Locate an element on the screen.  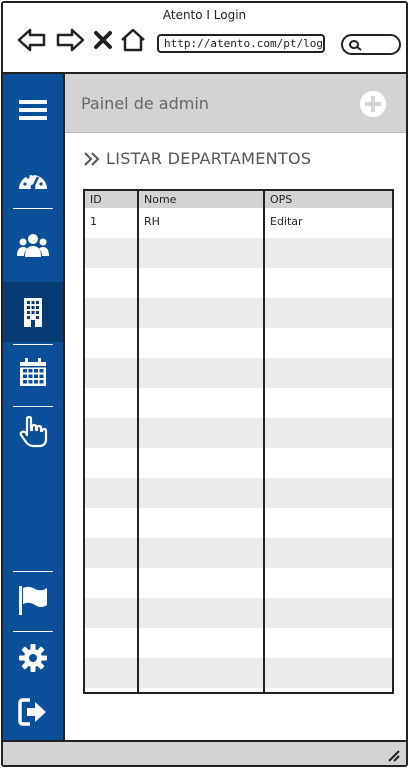
sidebar-item-settings is located at coordinates (33, 658).